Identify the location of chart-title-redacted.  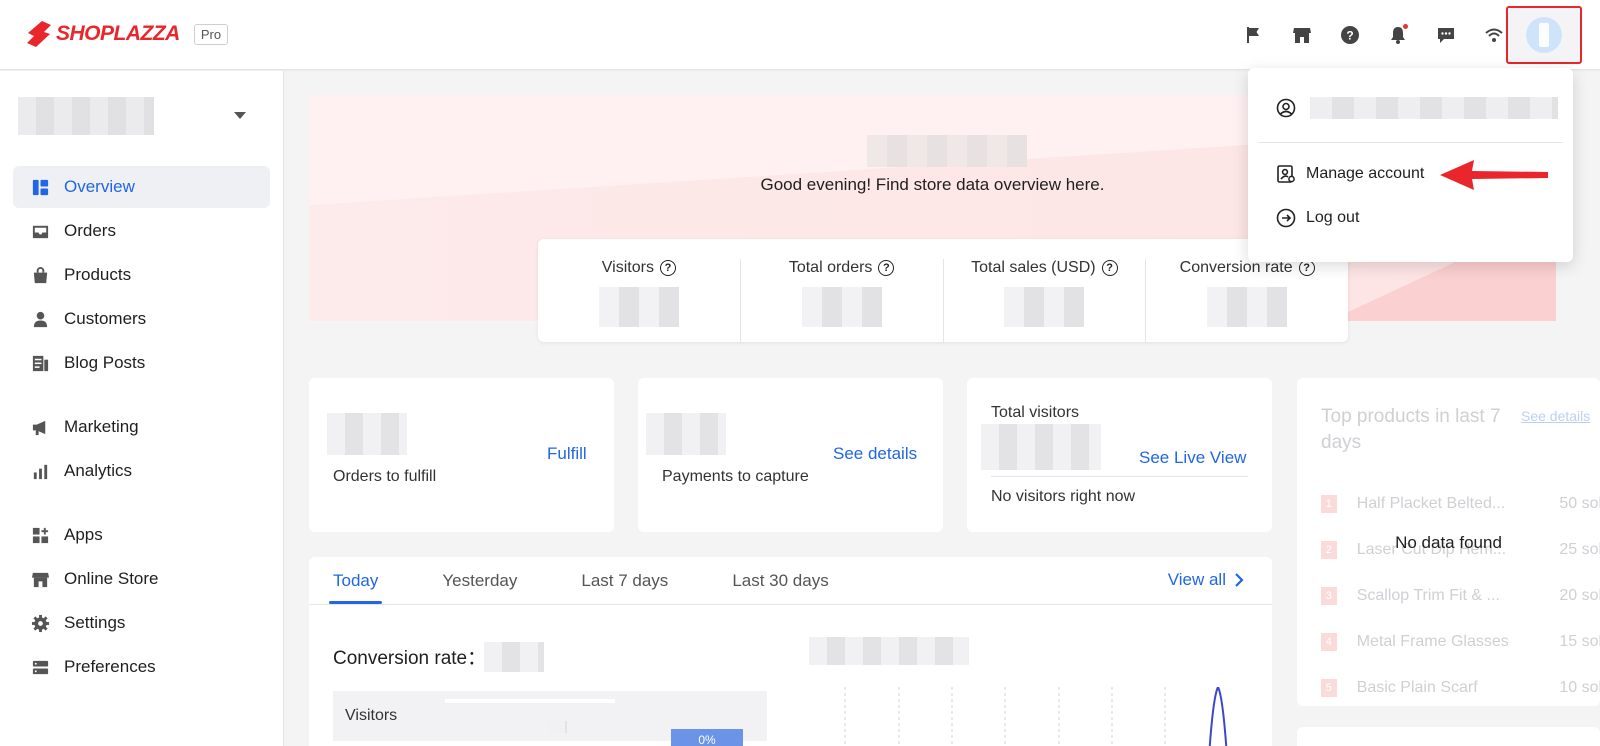
(889, 651).